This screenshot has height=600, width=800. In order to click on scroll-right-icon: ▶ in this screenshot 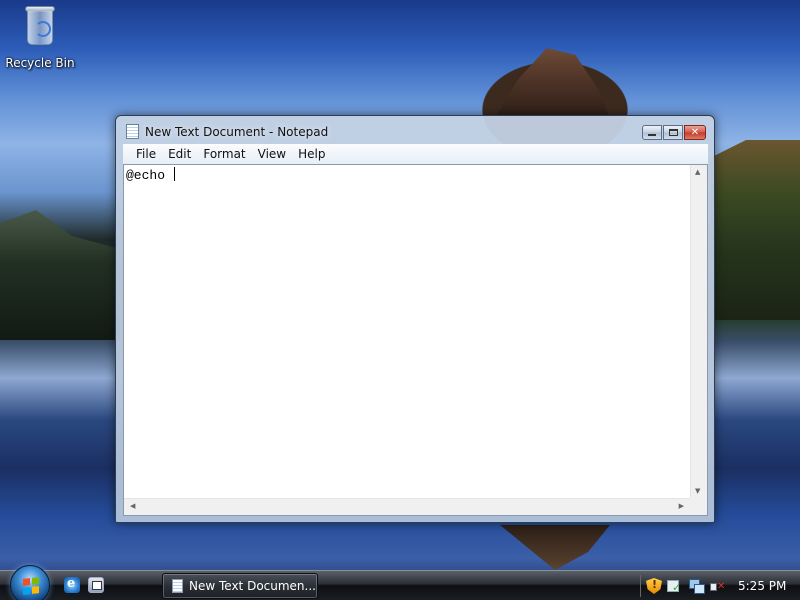, I will do `click(681, 506)`.